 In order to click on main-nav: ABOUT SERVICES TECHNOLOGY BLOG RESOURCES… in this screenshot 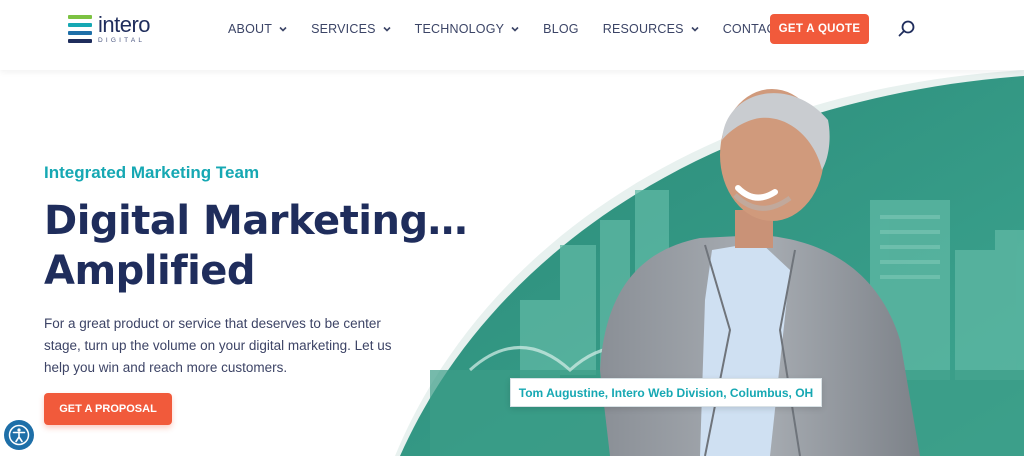, I will do `click(528, 29)`.